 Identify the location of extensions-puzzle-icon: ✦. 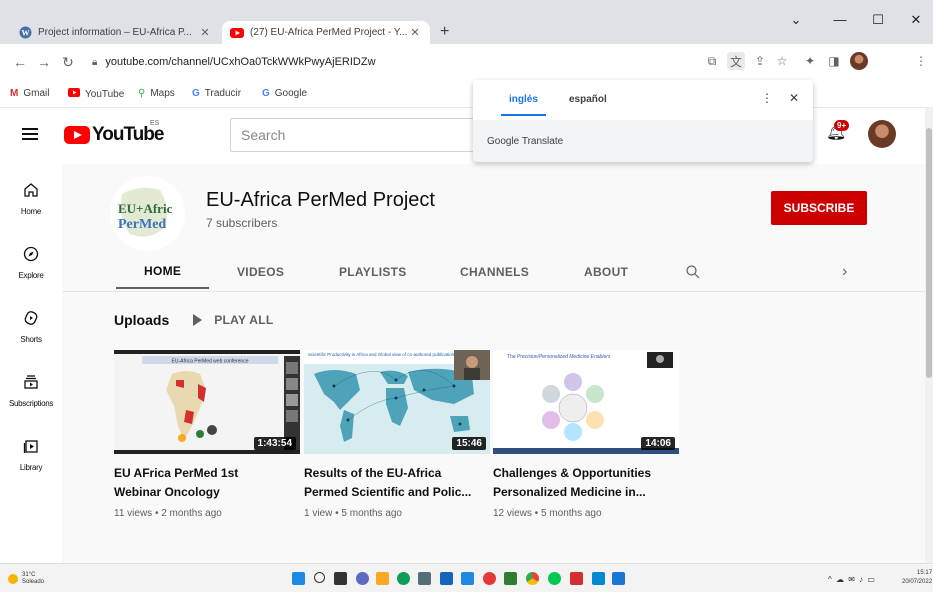
(810, 61).